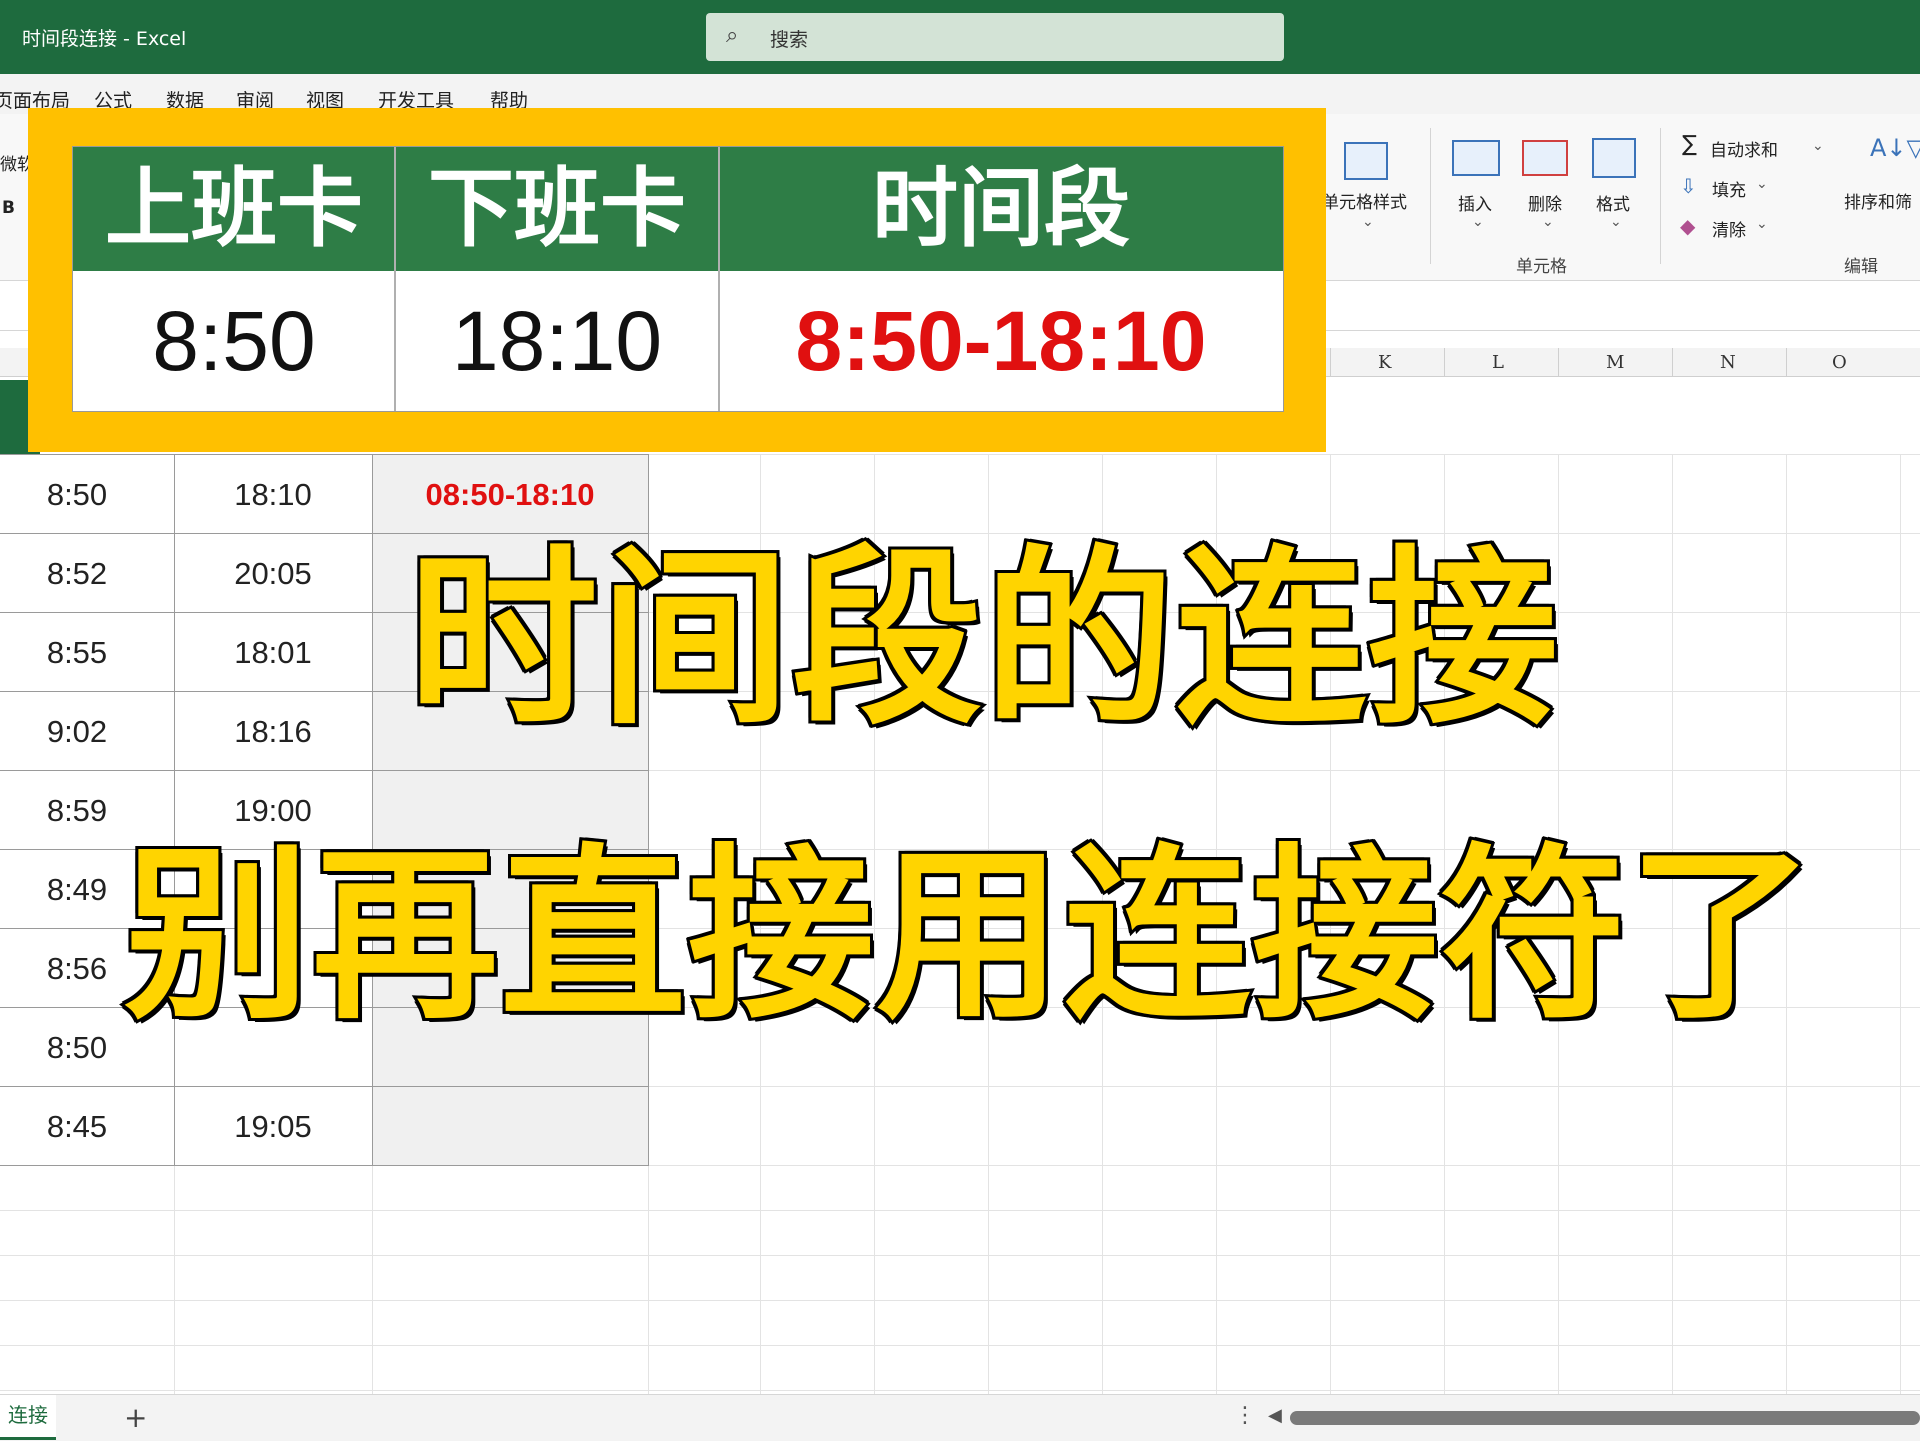 The width and height of the screenshot is (1920, 1441). Describe the element at coordinates (1001, 209) in the screenshot. I see `header-time-range: 时间段` at that location.